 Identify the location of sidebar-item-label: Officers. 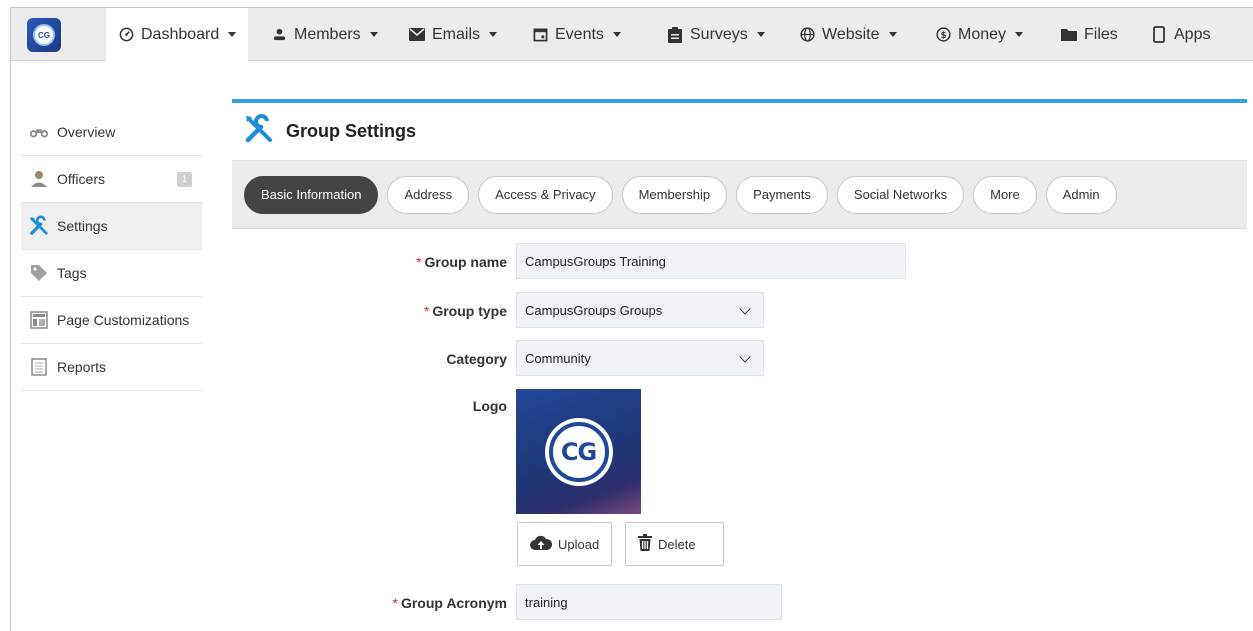
(81, 179).